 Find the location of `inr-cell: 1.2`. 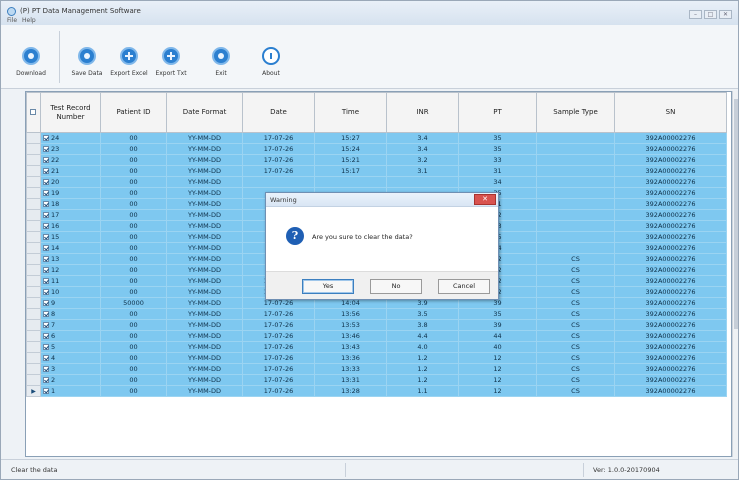

inr-cell: 1.2 is located at coordinates (422, 380).